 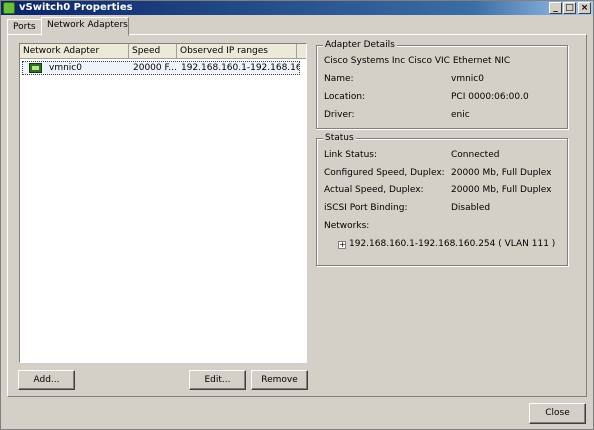 What do you see at coordinates (74, 51) in the screenshot?
I see `column-header-network-adapter: Network Adapter` at bounding box center [74, 51].